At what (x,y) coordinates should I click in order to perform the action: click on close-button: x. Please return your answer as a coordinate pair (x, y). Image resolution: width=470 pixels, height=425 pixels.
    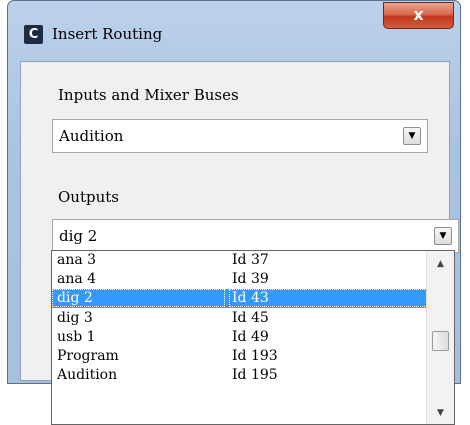
    Looking at the image, I should click on (418, 15).